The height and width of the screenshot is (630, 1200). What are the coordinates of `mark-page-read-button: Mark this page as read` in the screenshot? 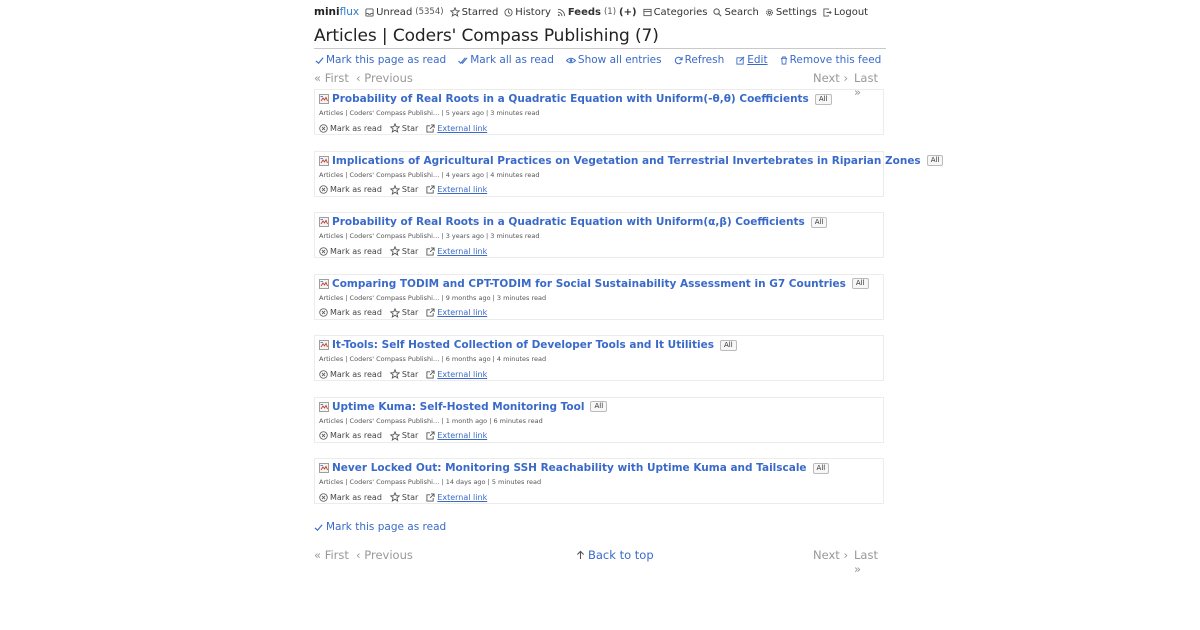 It's located at (380, 60).